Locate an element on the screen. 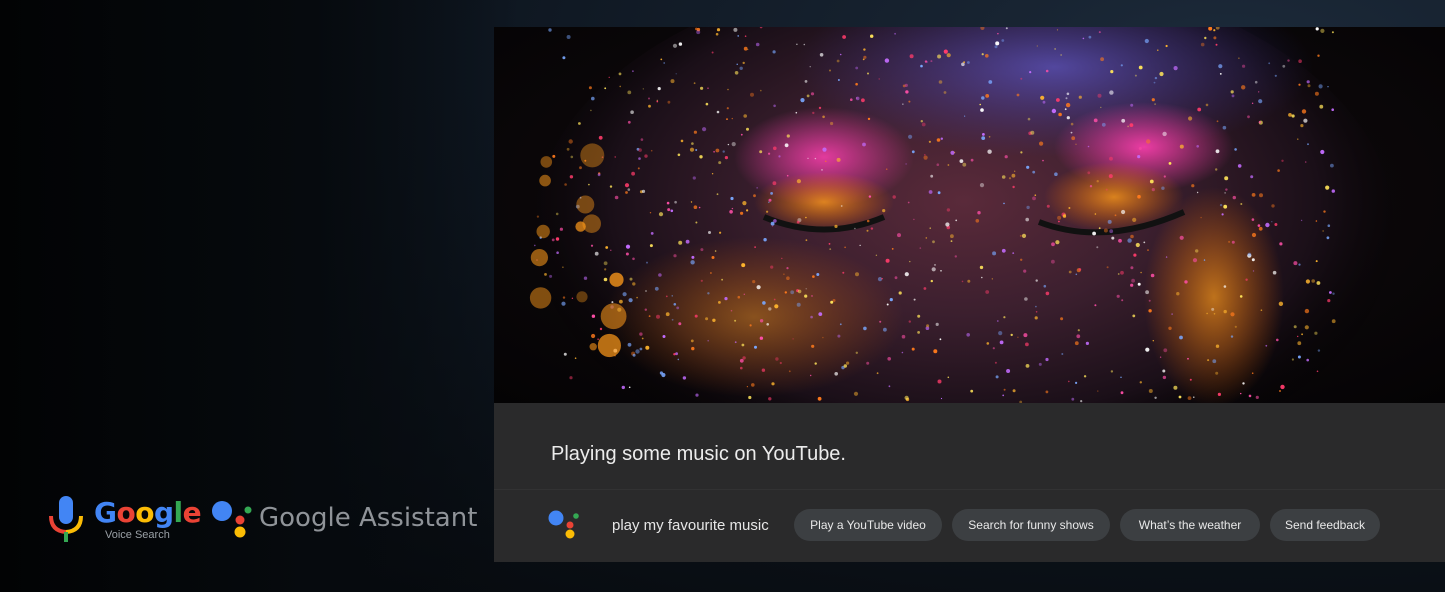  panel-divider is located at coordinates (969, 489).